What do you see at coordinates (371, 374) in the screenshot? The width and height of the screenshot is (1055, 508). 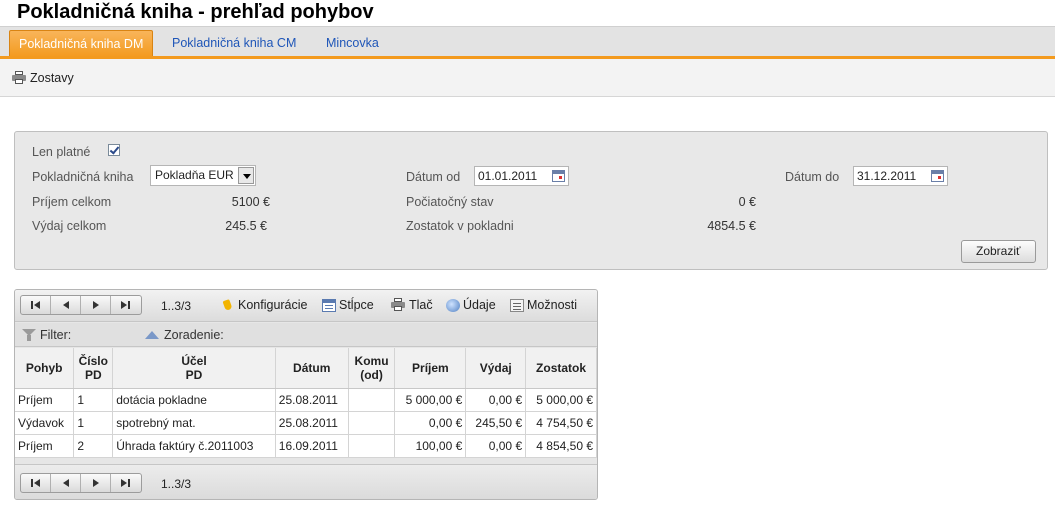 I see `column-header-komu-line2: (od)` at bounding box center [371, 374].